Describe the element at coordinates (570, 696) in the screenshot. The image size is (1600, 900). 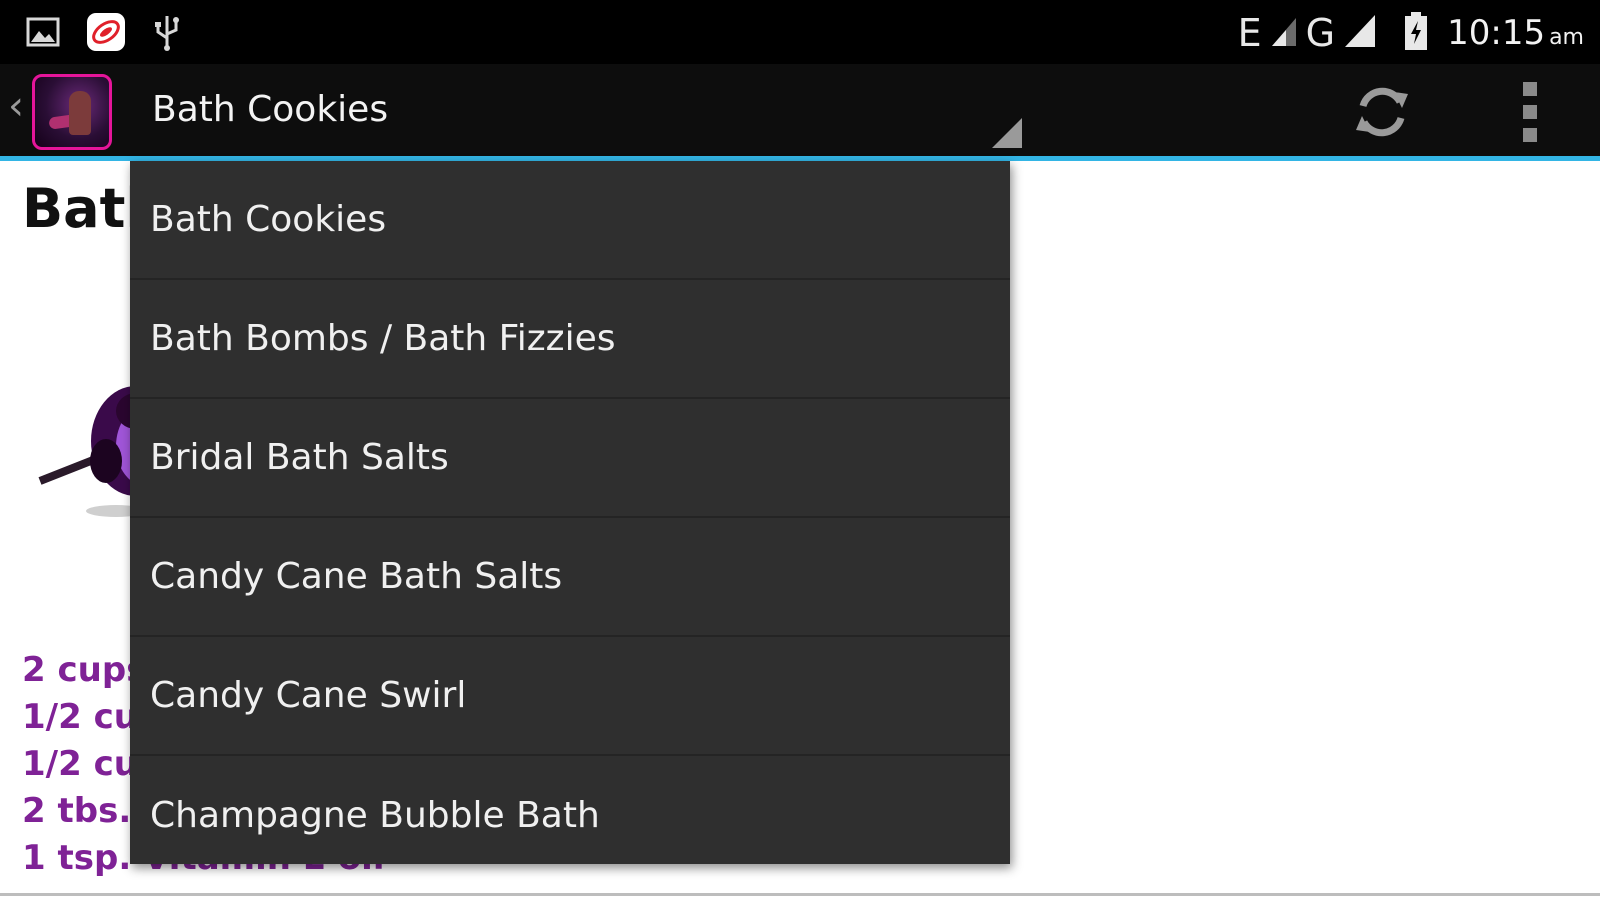
I see `dropdown-item-candy-cane-swirl: Candy Cane Swirl` at that location.